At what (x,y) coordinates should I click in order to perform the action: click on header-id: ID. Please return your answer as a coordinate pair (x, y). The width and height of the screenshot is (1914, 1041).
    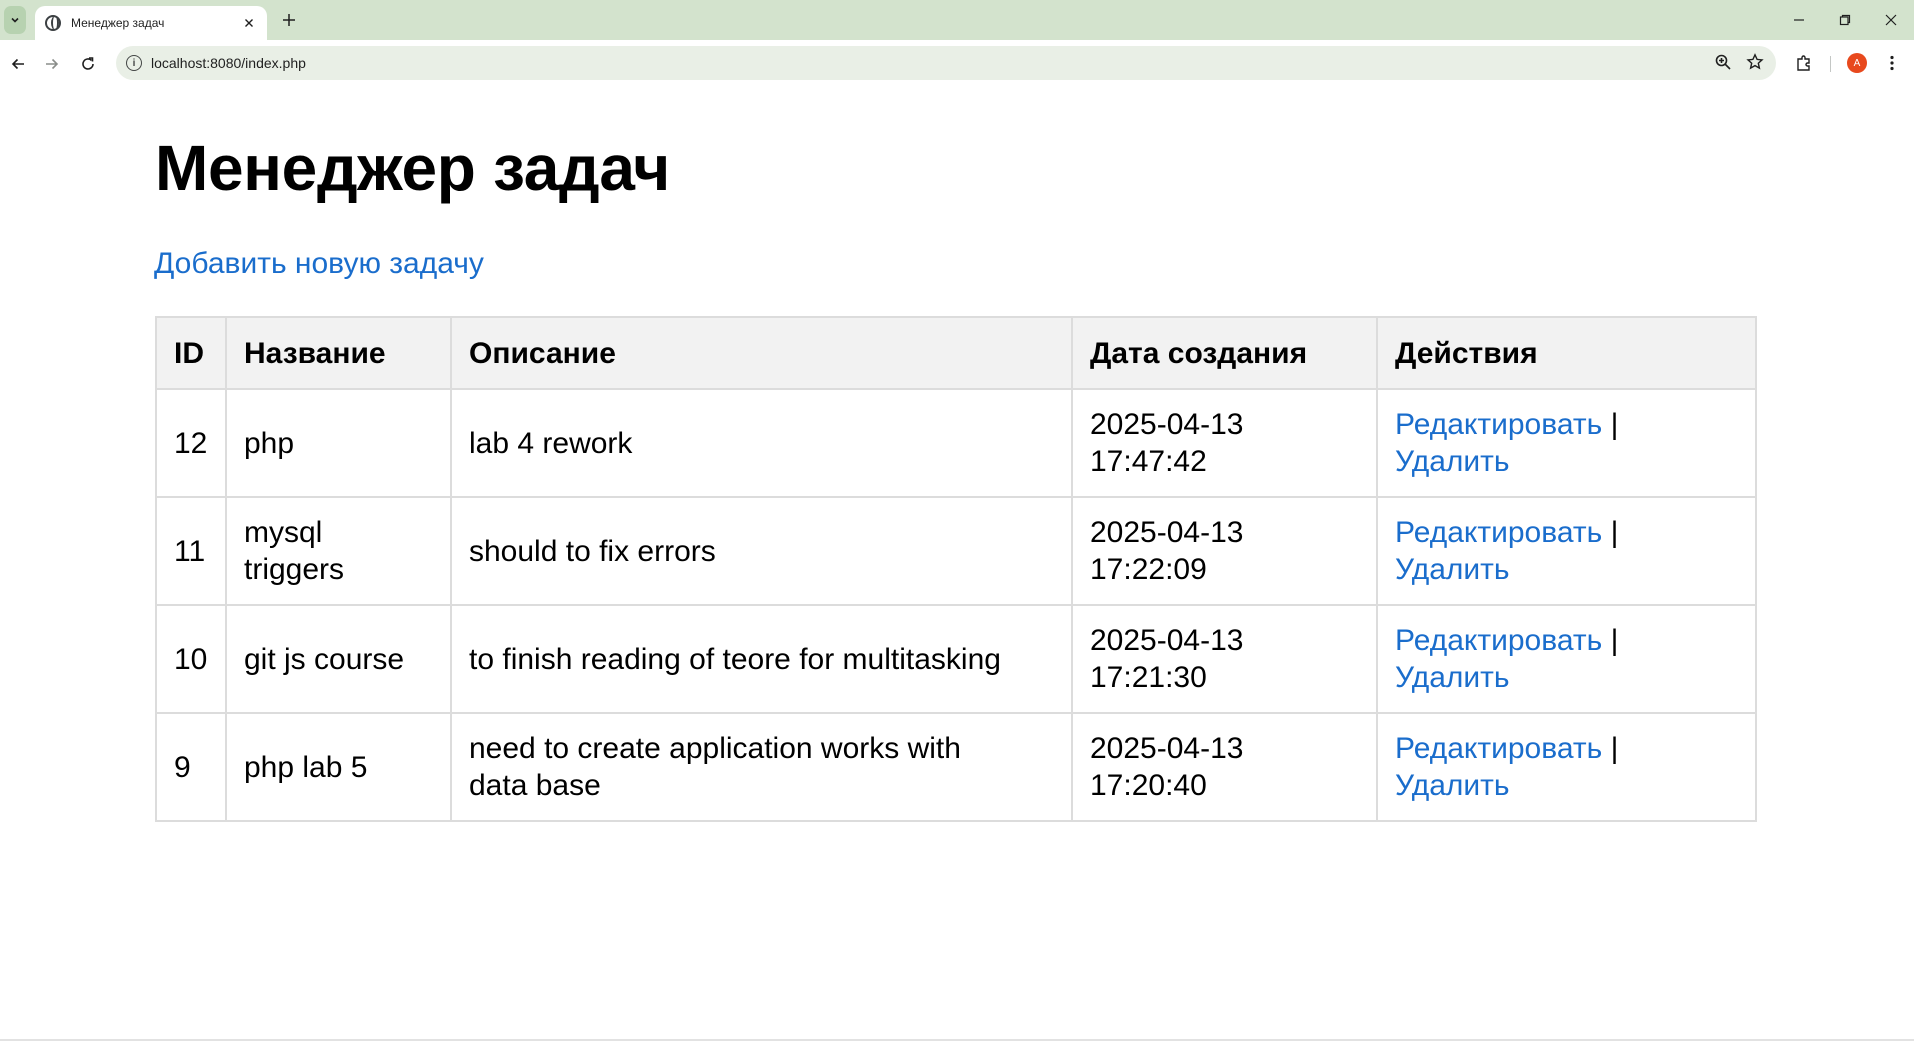
    Looking at the image, I should click on (191, 353).